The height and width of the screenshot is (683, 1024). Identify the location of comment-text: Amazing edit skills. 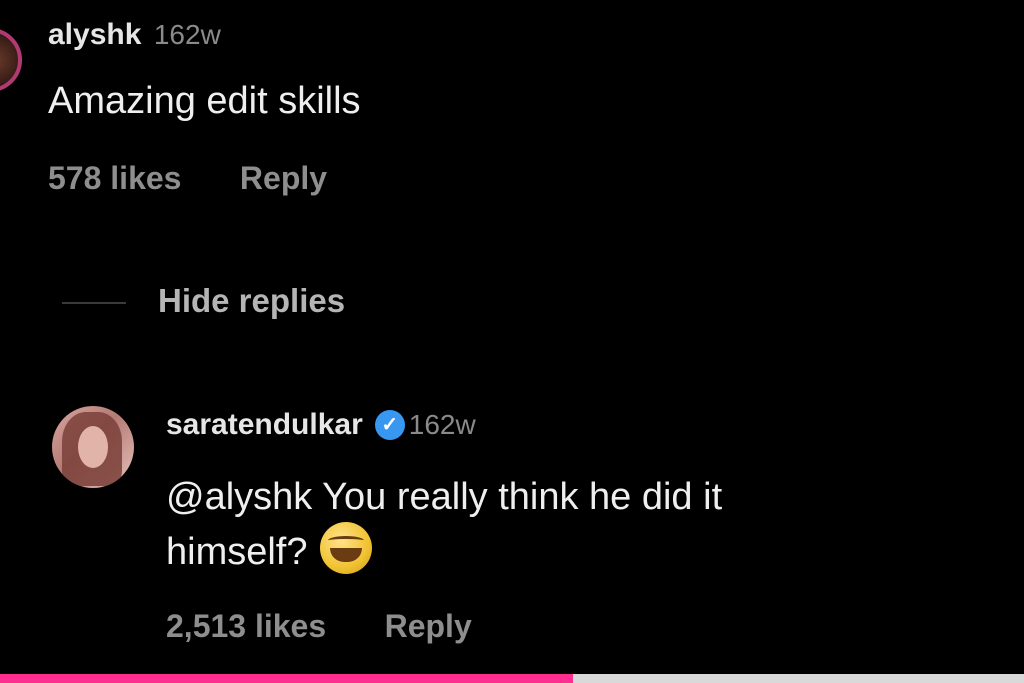
(204, 101).